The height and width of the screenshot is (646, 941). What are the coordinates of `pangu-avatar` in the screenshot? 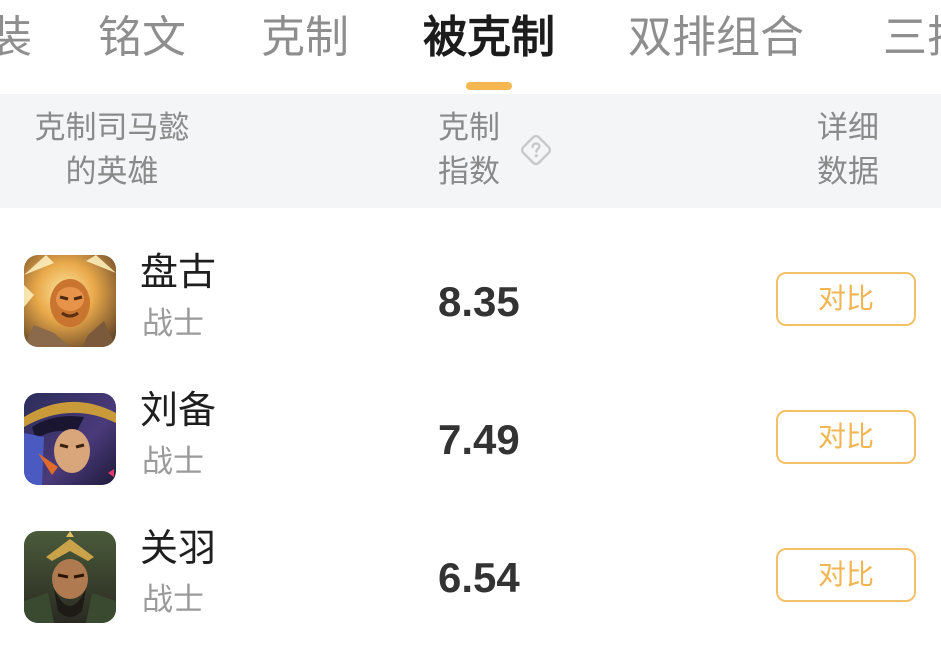 It's located at (70, 301).